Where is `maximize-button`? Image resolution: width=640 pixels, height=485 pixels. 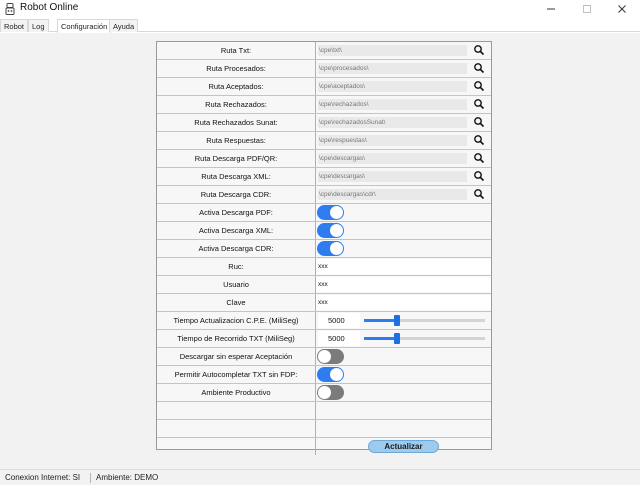 maximize-button is located at coordinates (587, 9).